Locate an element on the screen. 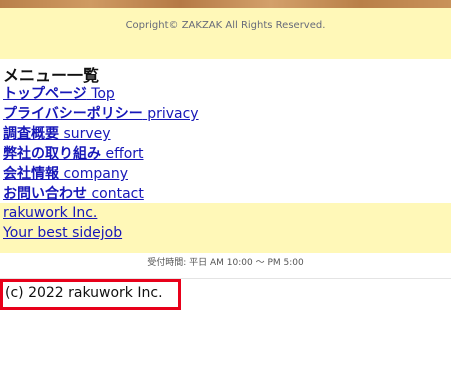  wood-texture-strip is located at coordinates (225, 4).